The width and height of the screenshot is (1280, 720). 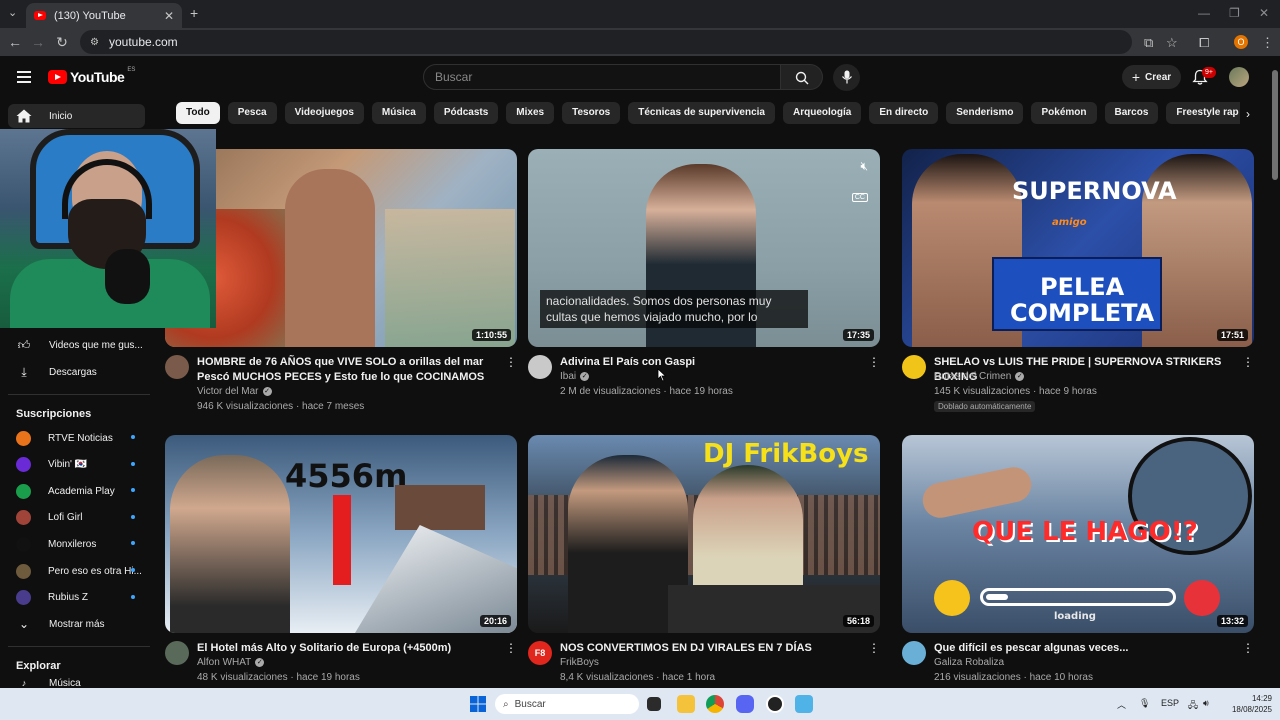 I want to click on volume-icon: 🔊︎, so click(x=1206, y=703).